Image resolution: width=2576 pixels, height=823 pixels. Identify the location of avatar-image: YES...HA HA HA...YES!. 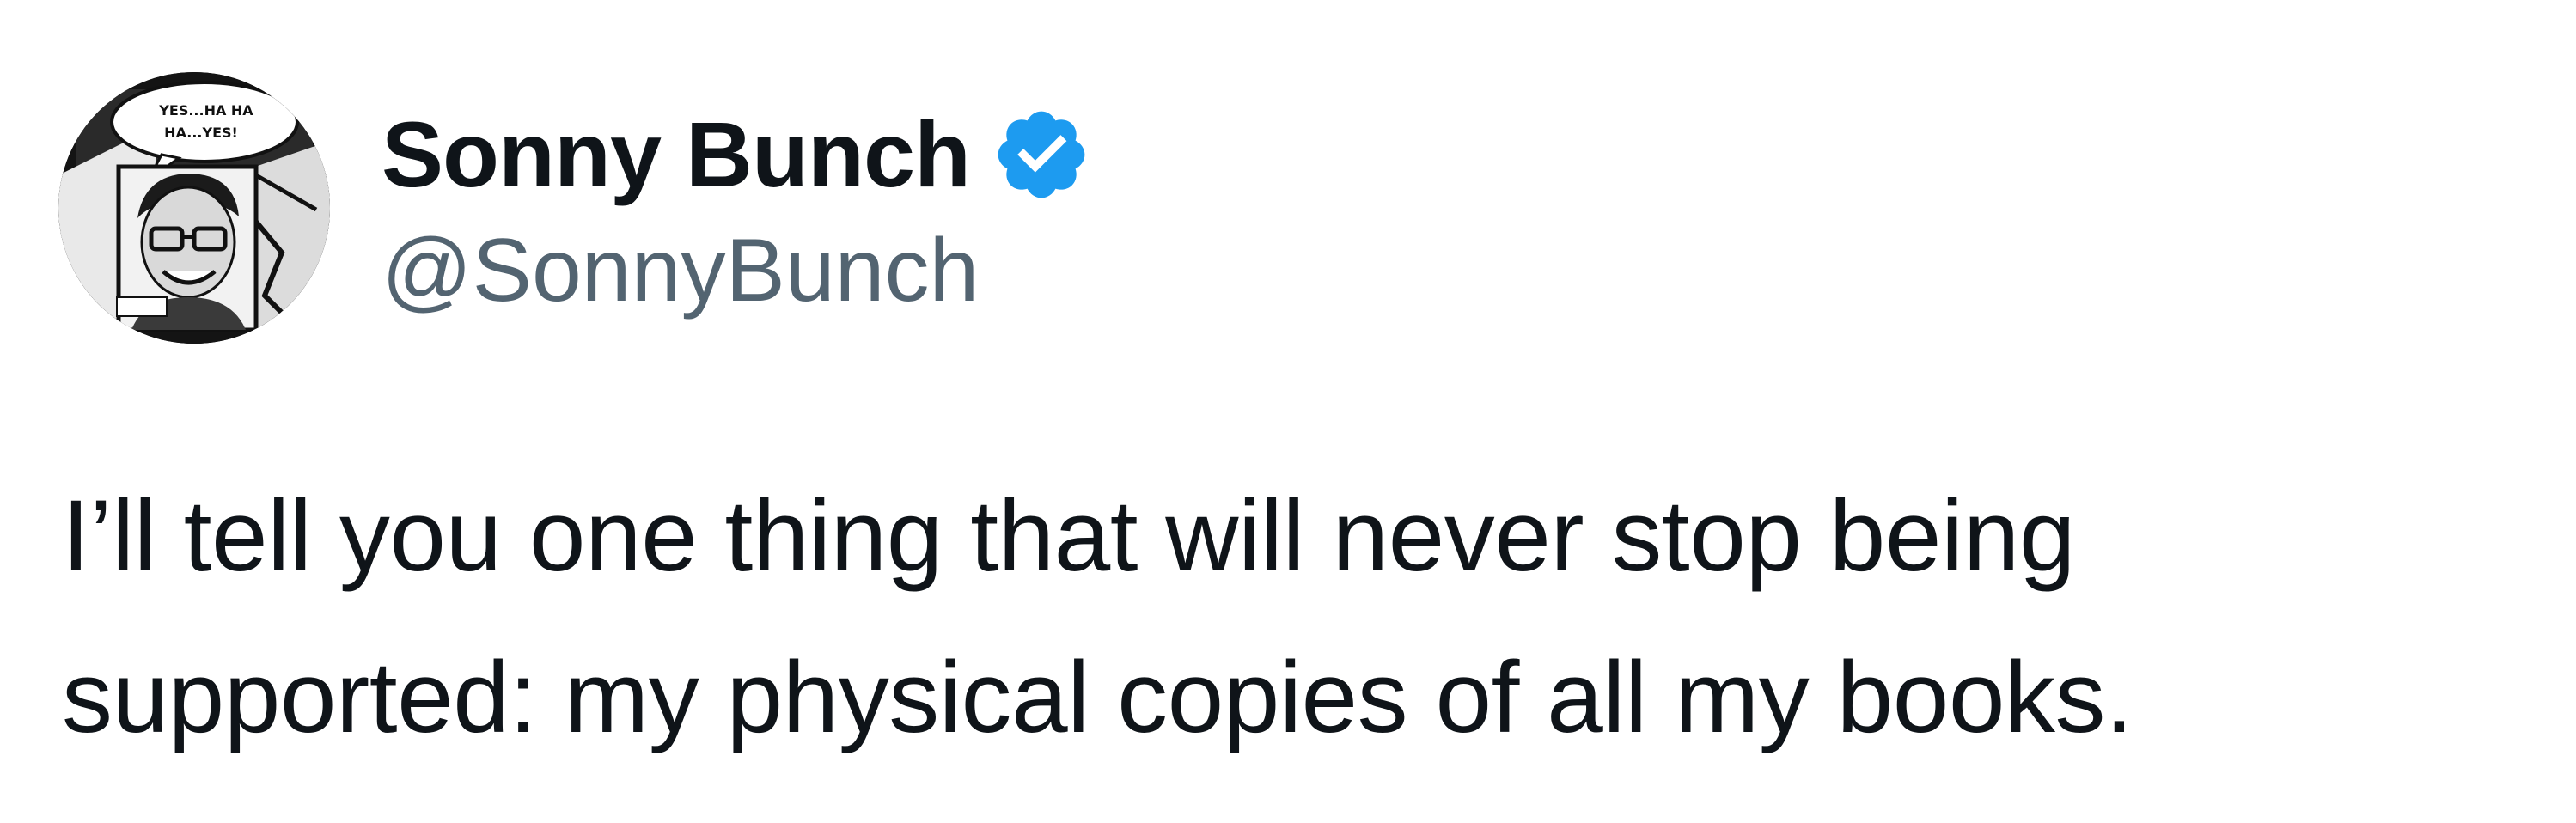
(194, 208).